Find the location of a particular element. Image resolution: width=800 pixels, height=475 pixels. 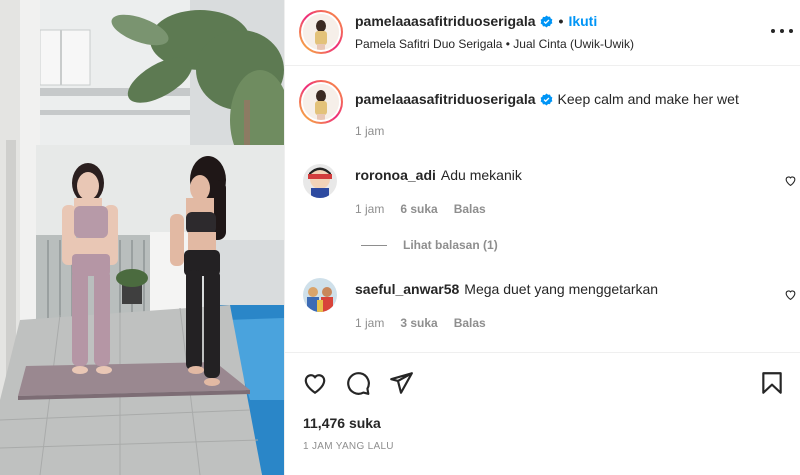

author-username: pamelaaasafitriduoserigala is located at coordinates (445, 21).